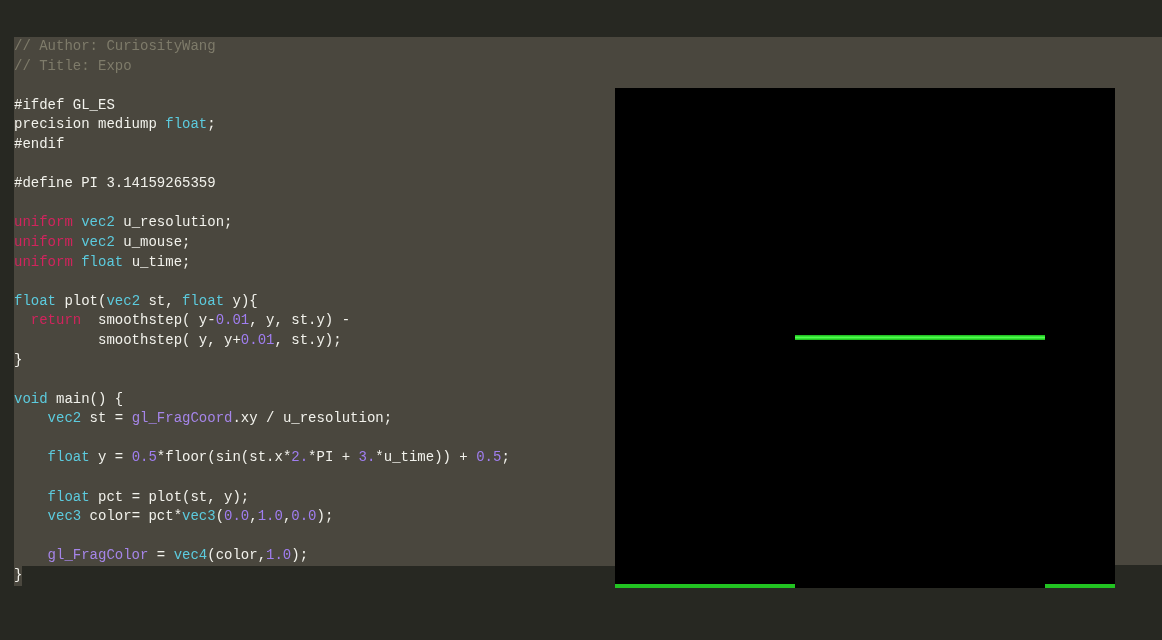 The height and width of the screenshot is (640, 1162). What do you see at coordinates (18, 360) in the screenshot?
I see `code-line: }` at bounding box center [18, 360].